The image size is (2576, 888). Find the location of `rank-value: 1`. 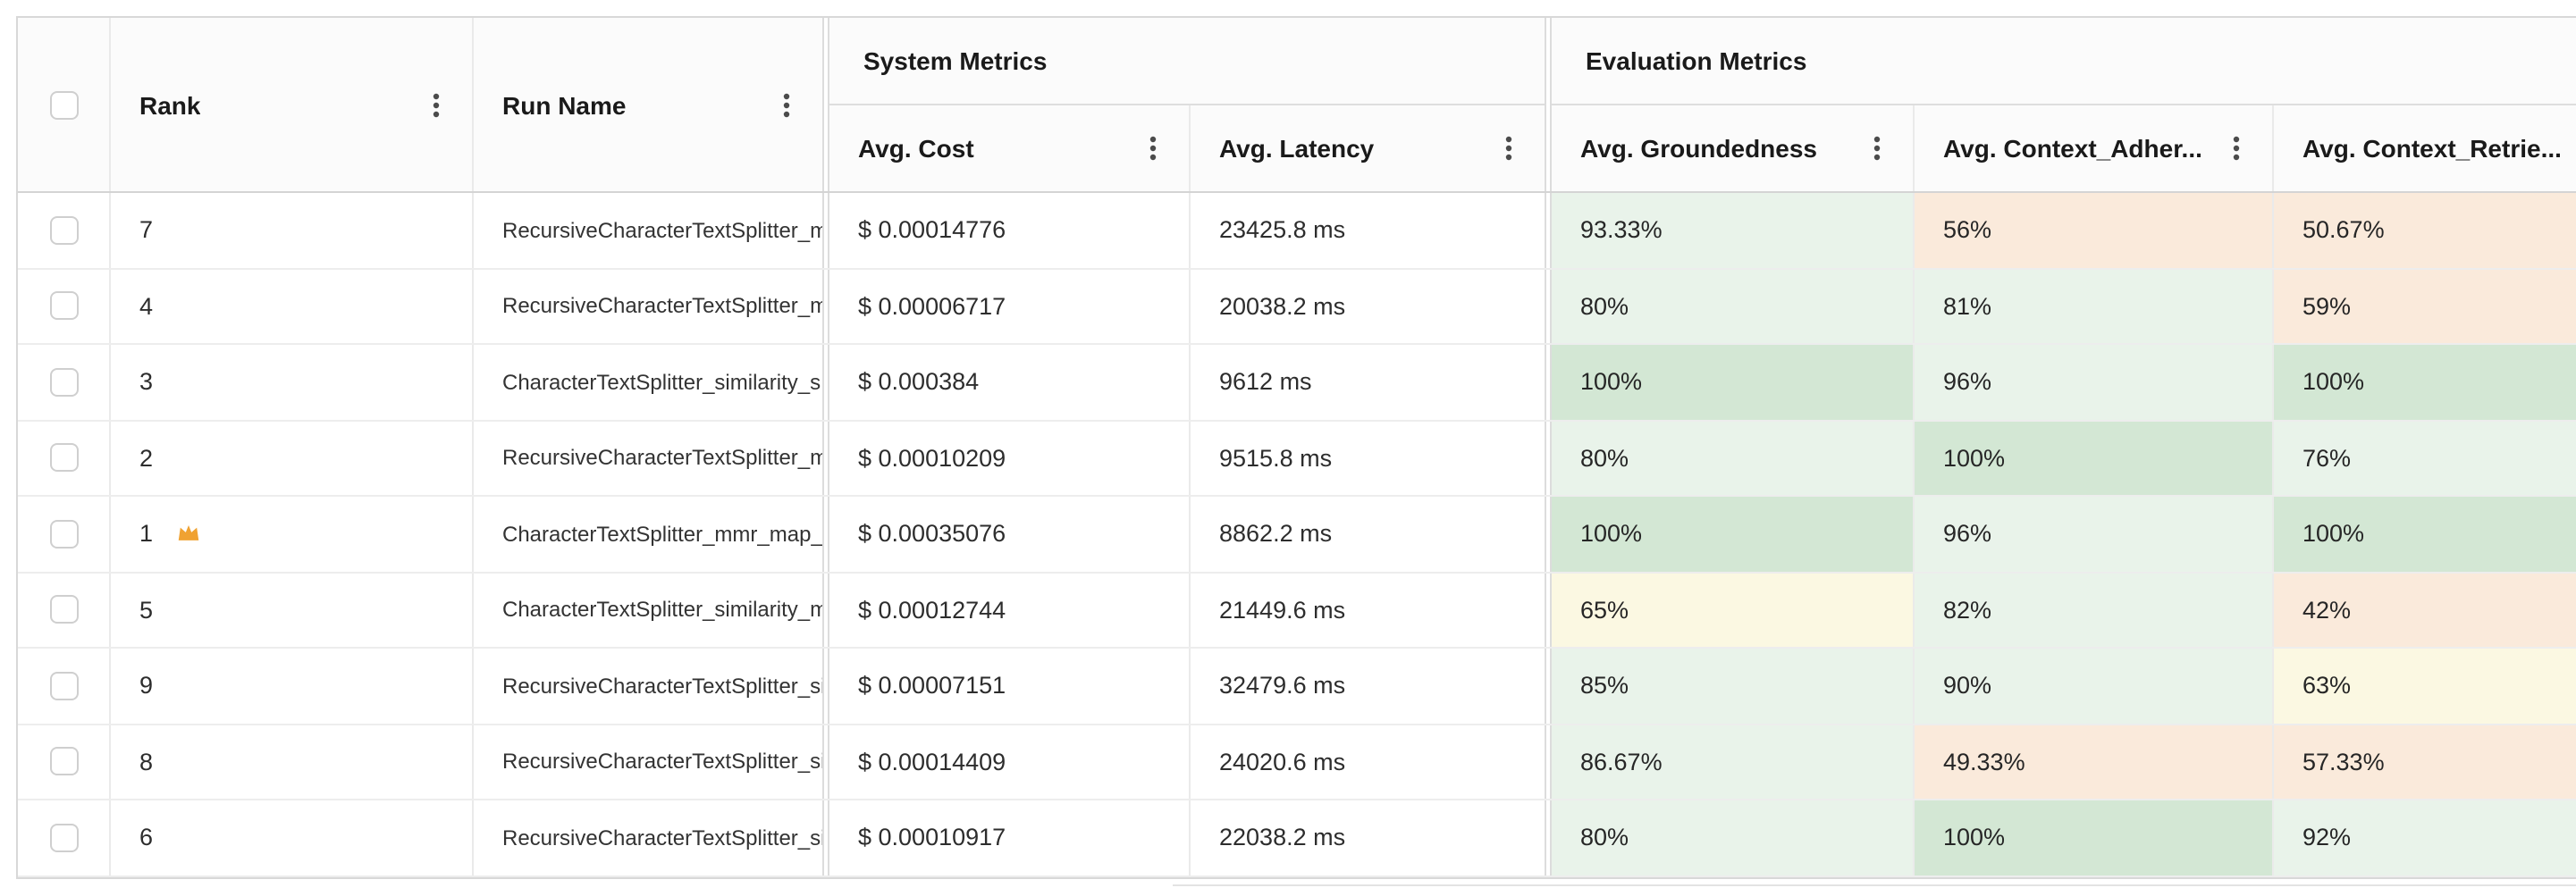

rank-value: 1 is located at coordinates (146, 534).